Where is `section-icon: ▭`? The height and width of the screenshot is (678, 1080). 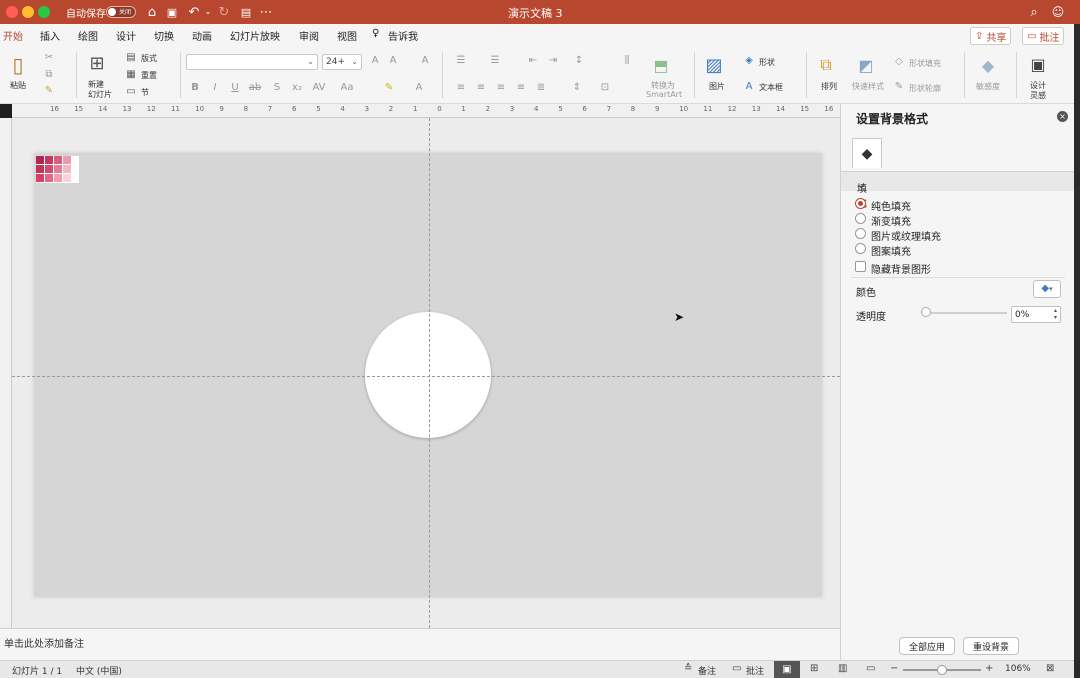
section-icon: ▭ is located at coordinates (131, 91).